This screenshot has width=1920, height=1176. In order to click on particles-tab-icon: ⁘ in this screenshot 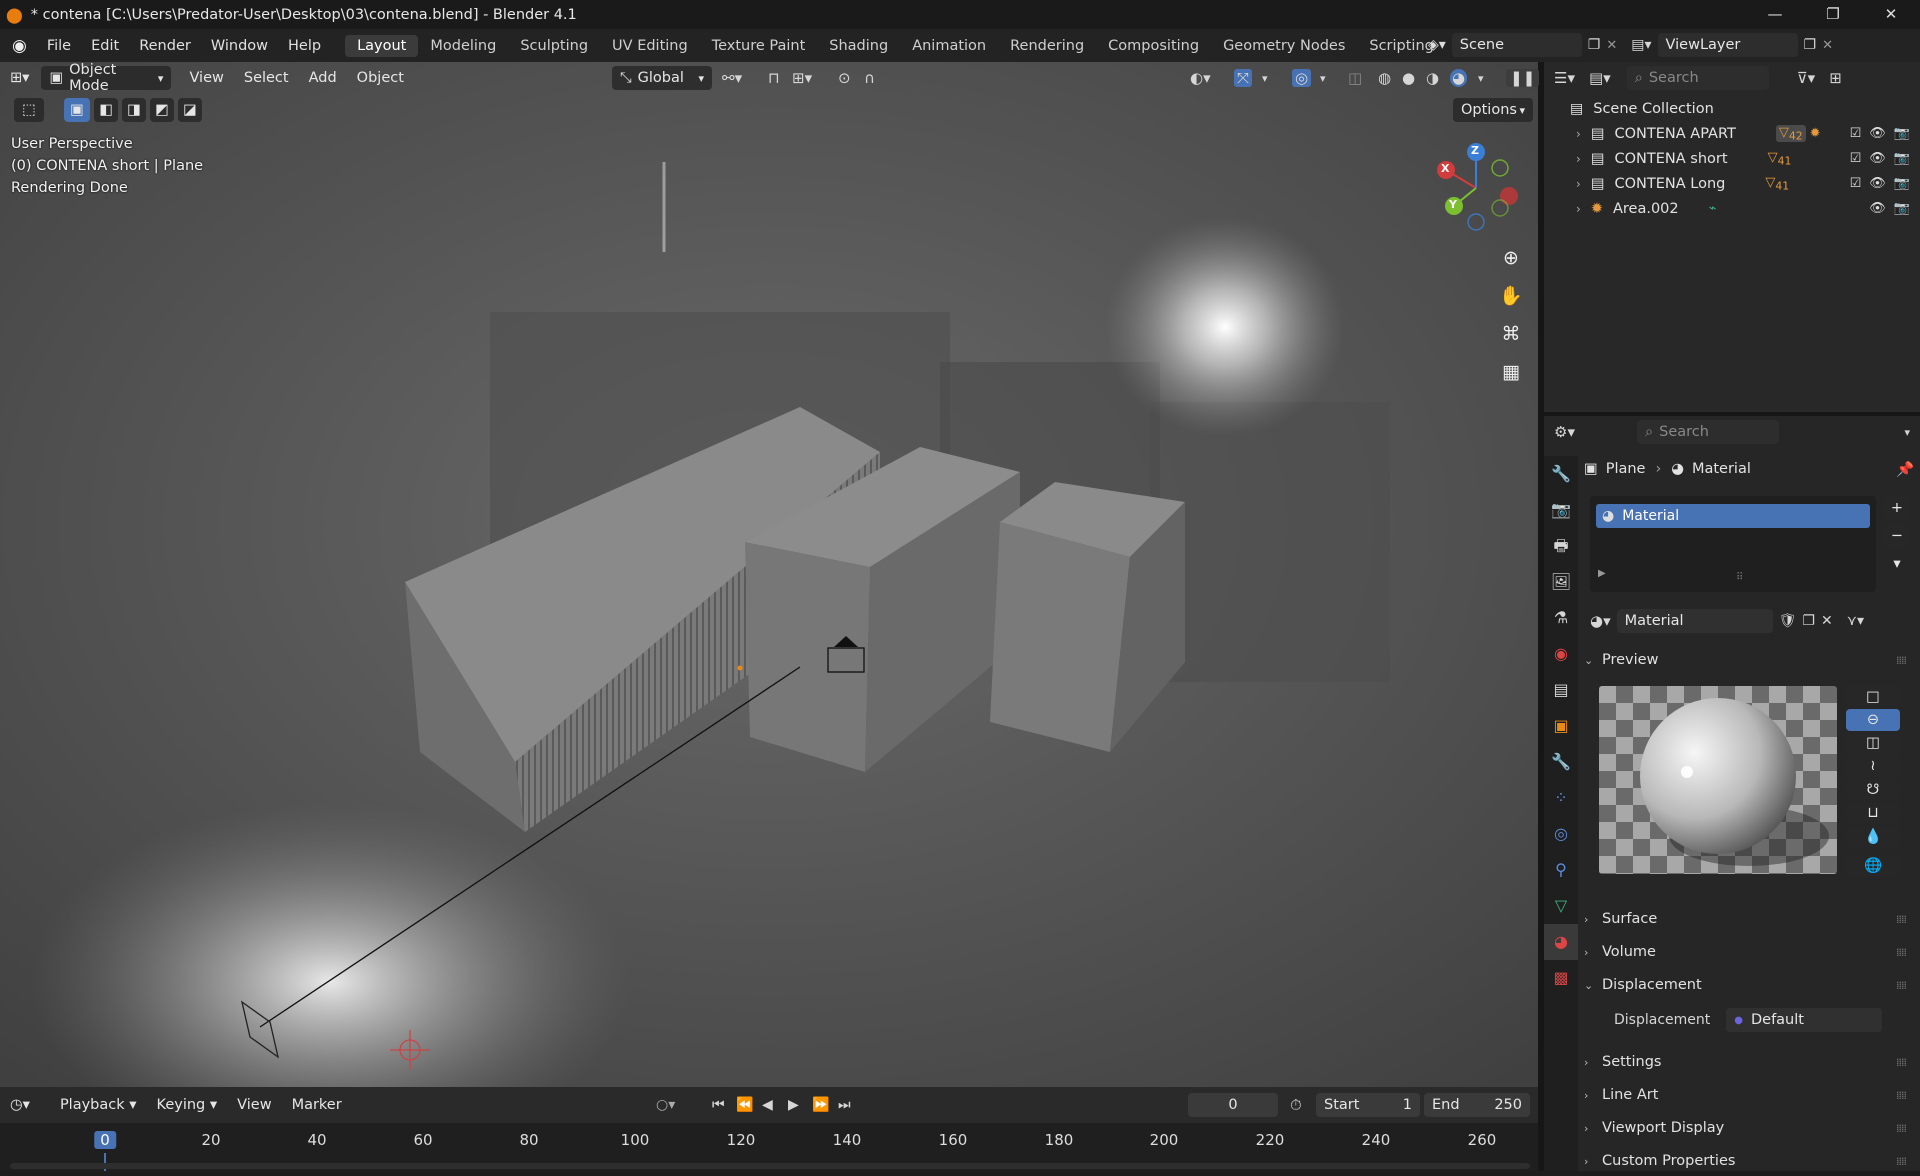, I will do `click(1561, 798)`.